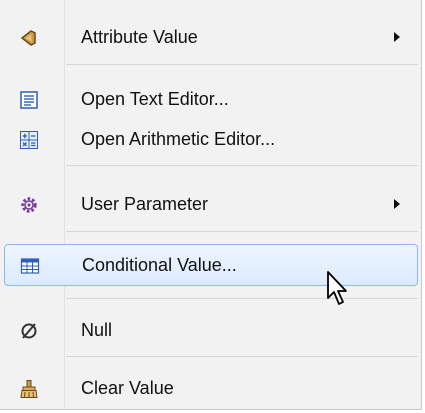 The height and width of the screenshot is (413, 425). What do you see at coordinates (30, 266) in the screenshot?
I see `conditional-value-icon` at bounding box center [30, 266].